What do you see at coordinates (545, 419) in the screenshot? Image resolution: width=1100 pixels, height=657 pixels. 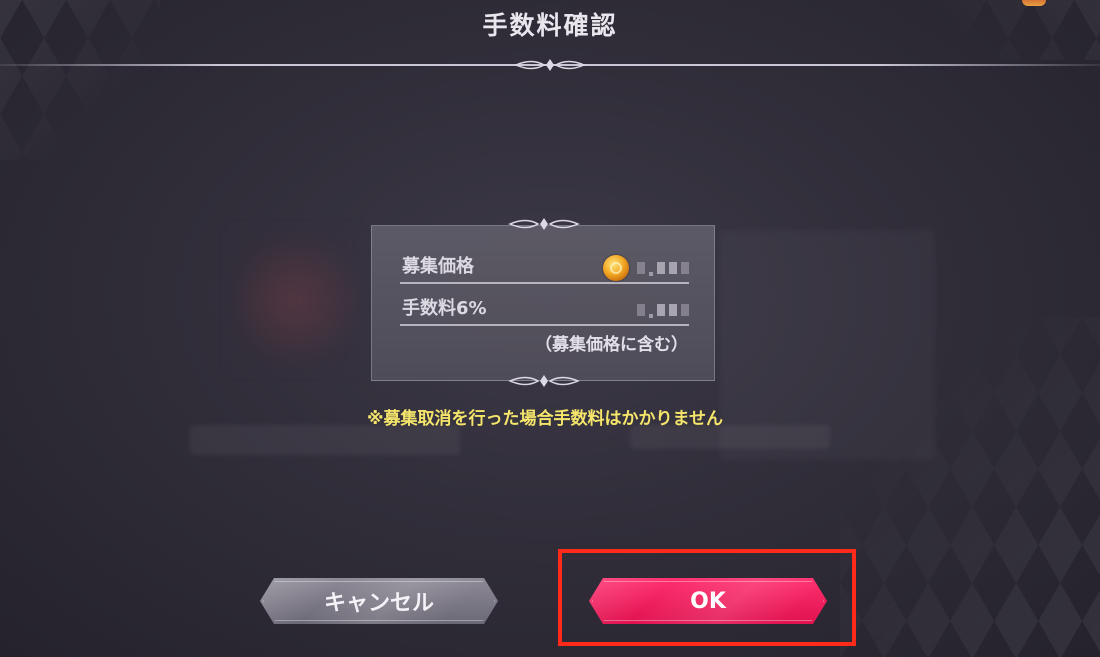 I see `warning-text: ※募集取消を行った場合手数料はかかりません` at bounding box center [545, 419].